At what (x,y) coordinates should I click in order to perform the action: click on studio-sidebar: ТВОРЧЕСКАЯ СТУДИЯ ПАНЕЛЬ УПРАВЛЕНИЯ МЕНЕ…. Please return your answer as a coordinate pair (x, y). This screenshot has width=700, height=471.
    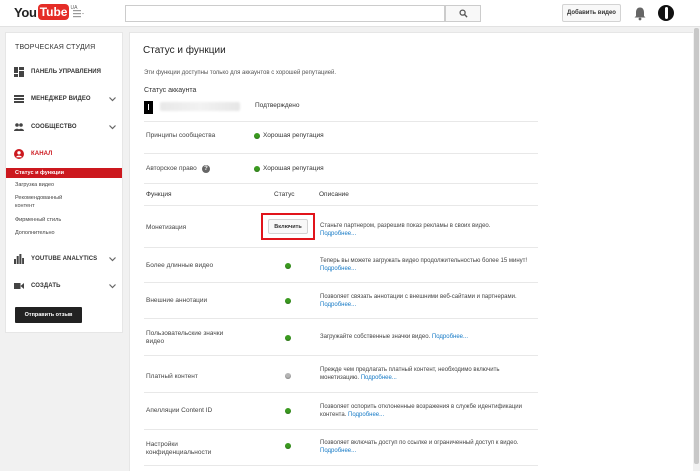
    Looking at the image, I should click on (64, 182).